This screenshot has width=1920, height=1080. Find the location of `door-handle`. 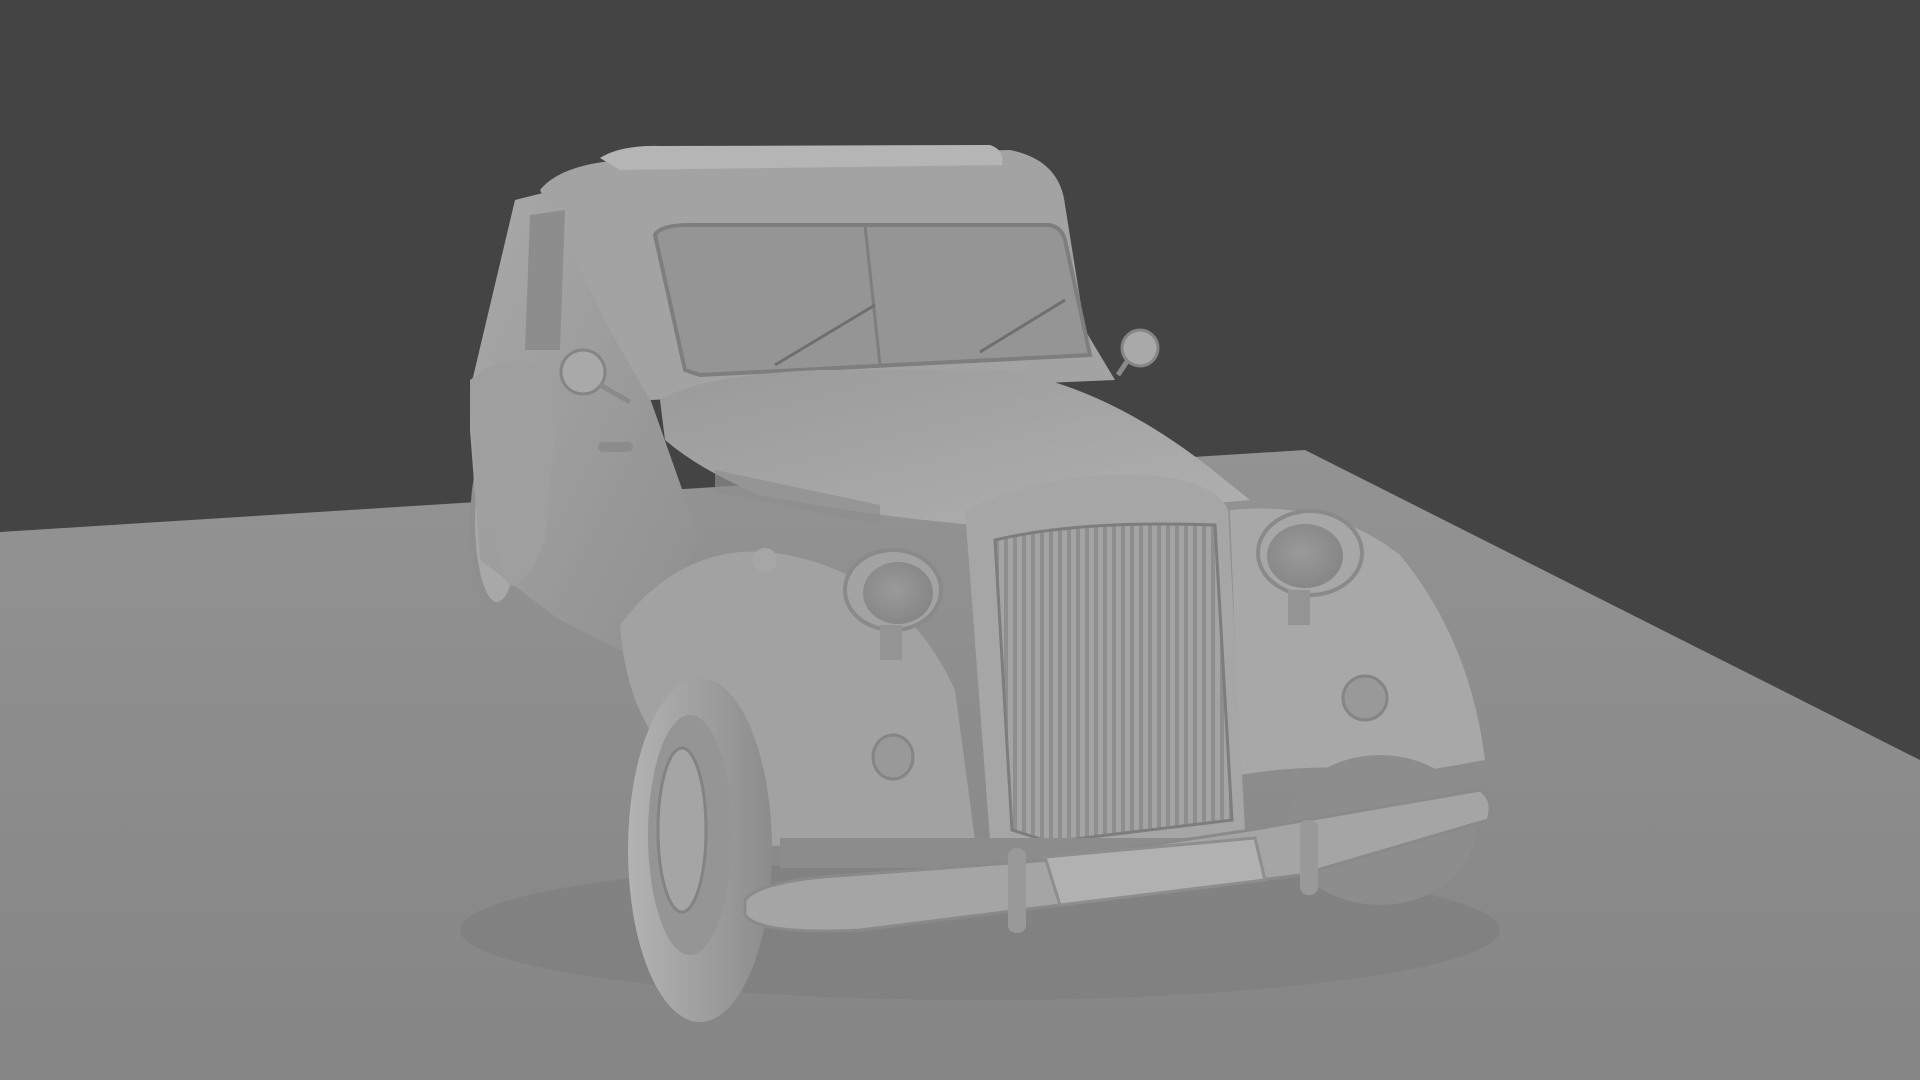

door-handle is located at coordinates (615, 447).